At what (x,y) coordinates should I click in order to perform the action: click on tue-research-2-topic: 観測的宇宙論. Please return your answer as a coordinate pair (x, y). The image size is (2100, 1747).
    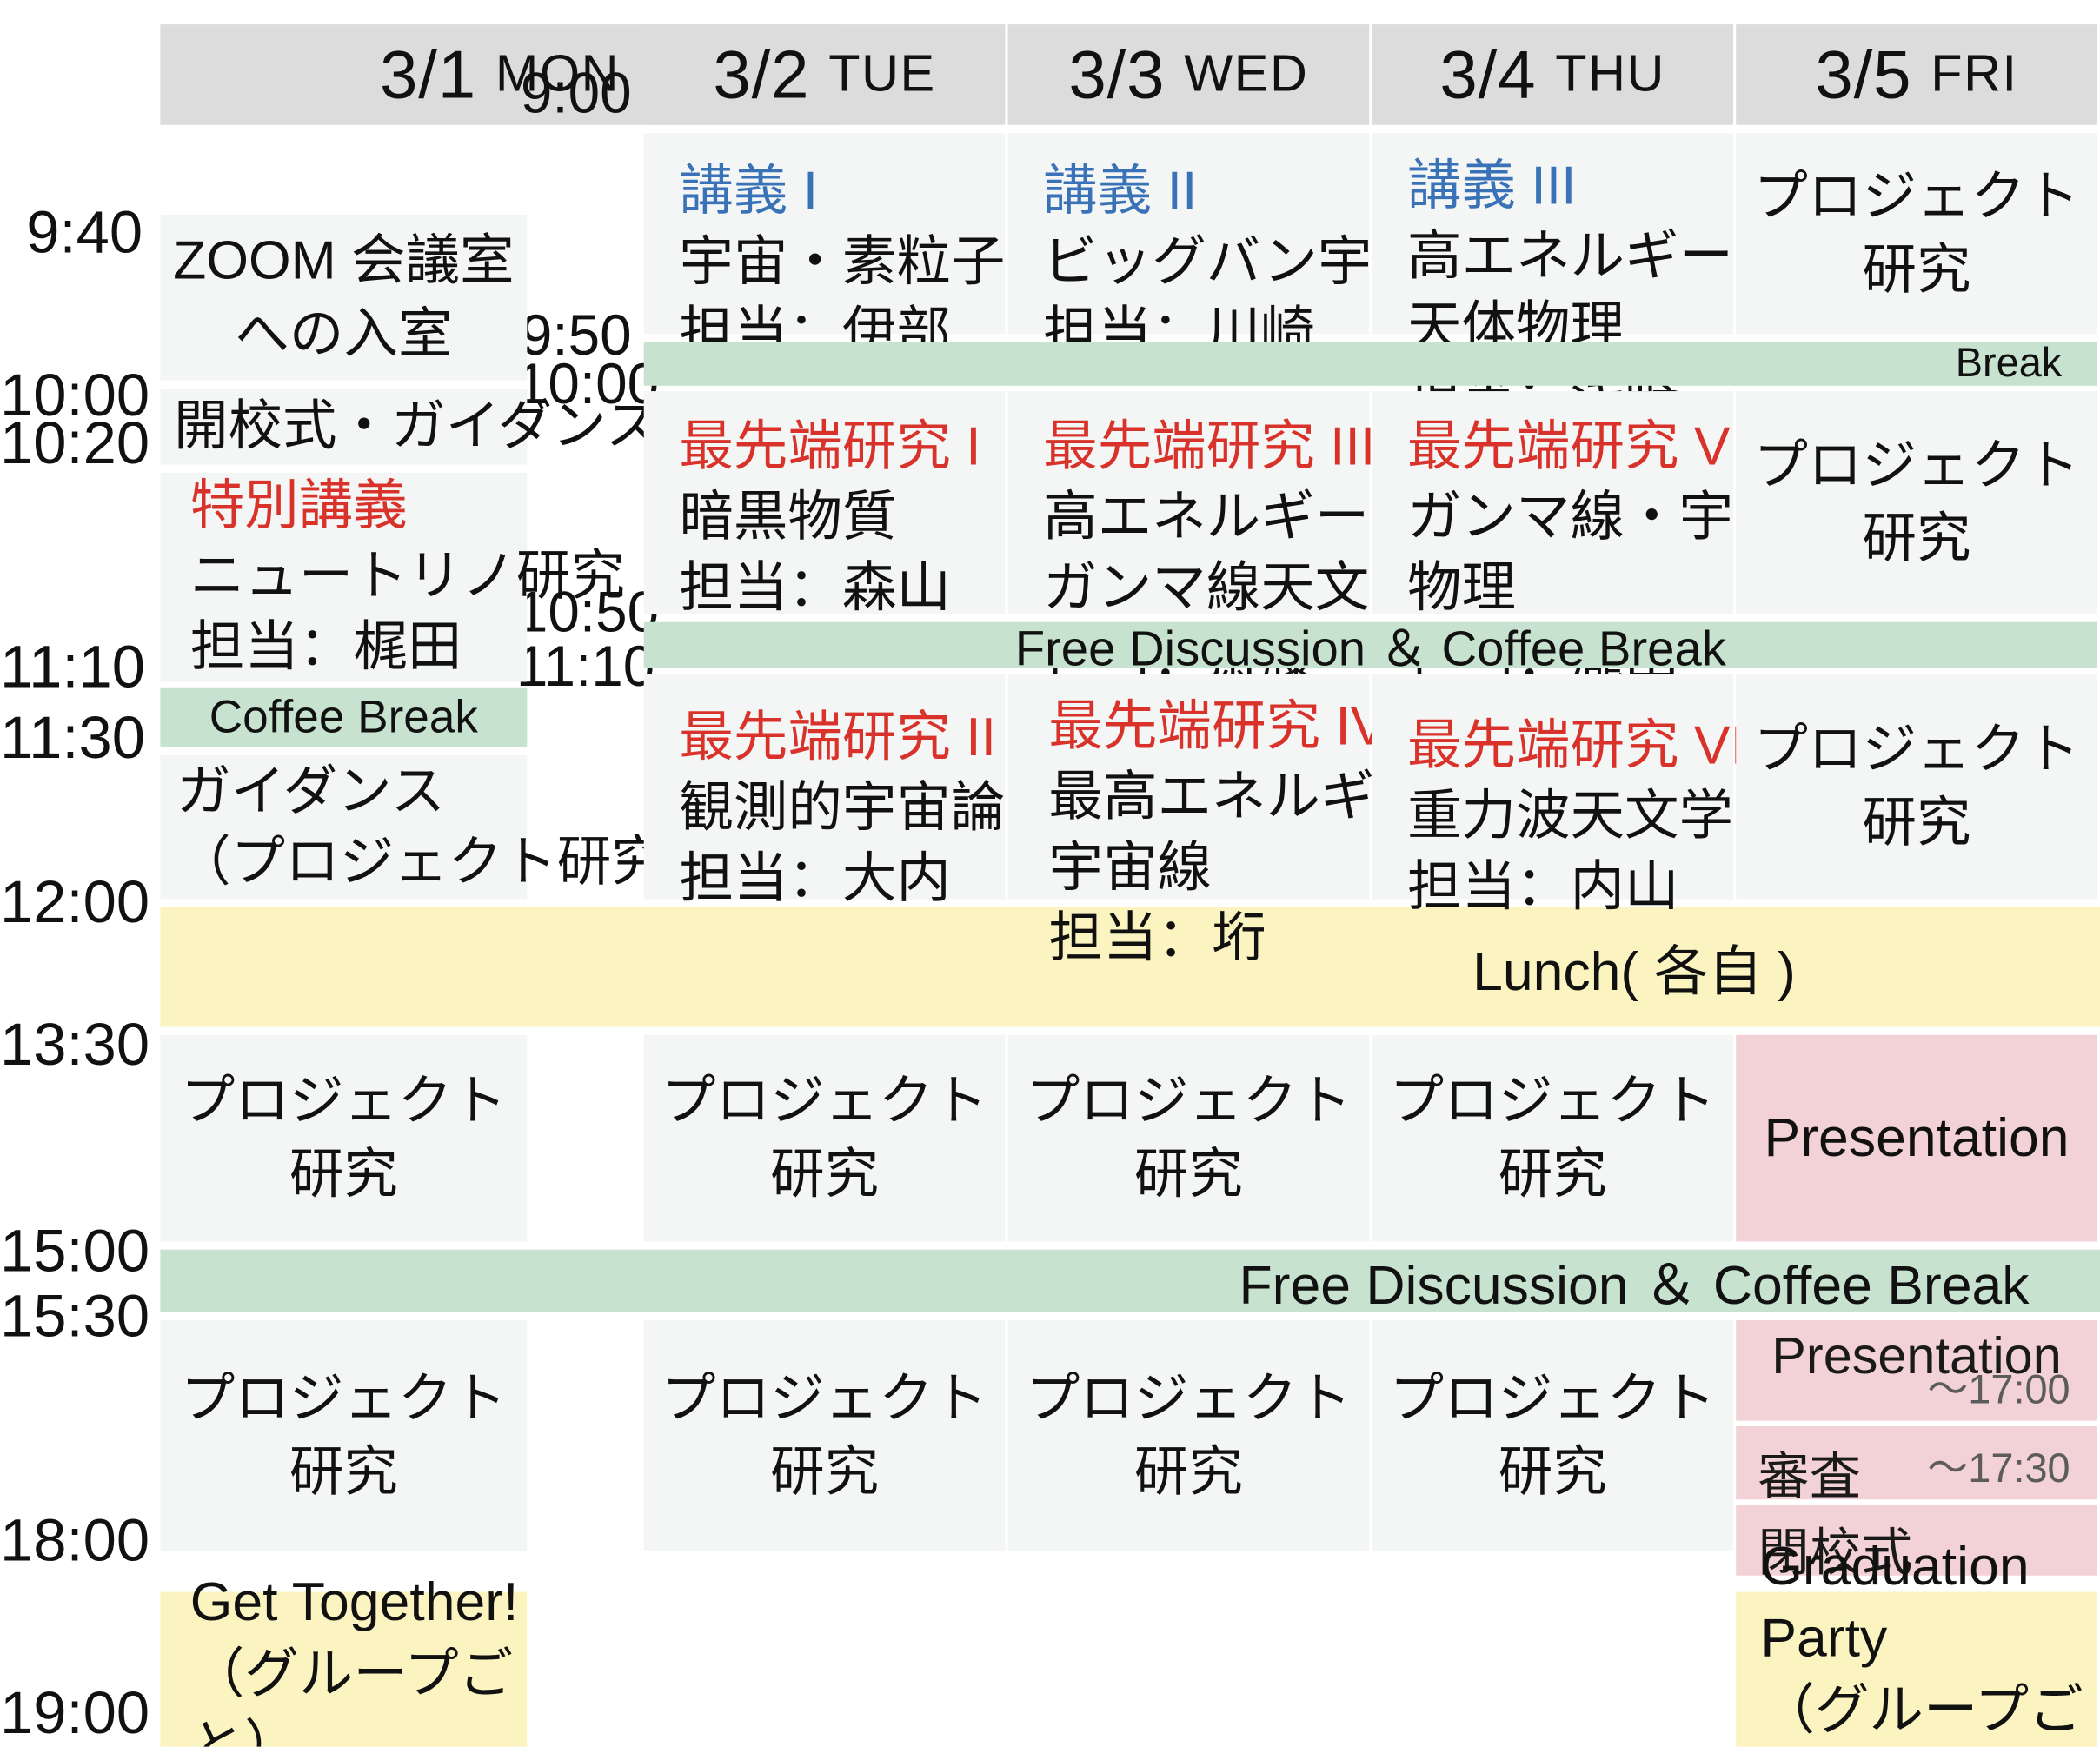
    Looking at the image, I should click on (842, 808).